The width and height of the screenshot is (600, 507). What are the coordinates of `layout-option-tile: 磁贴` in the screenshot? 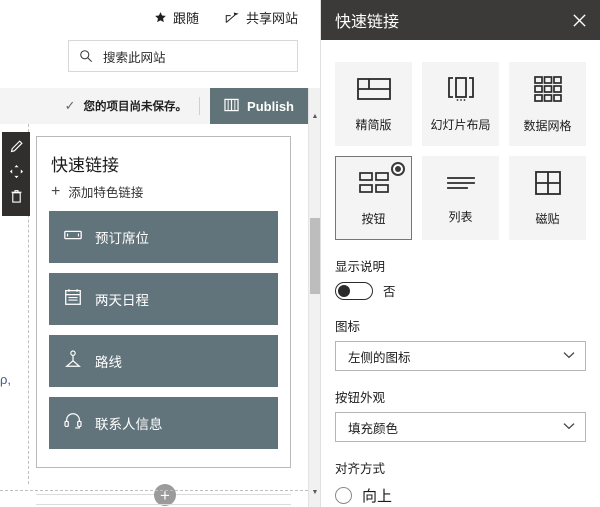 It's located at (547, 198).